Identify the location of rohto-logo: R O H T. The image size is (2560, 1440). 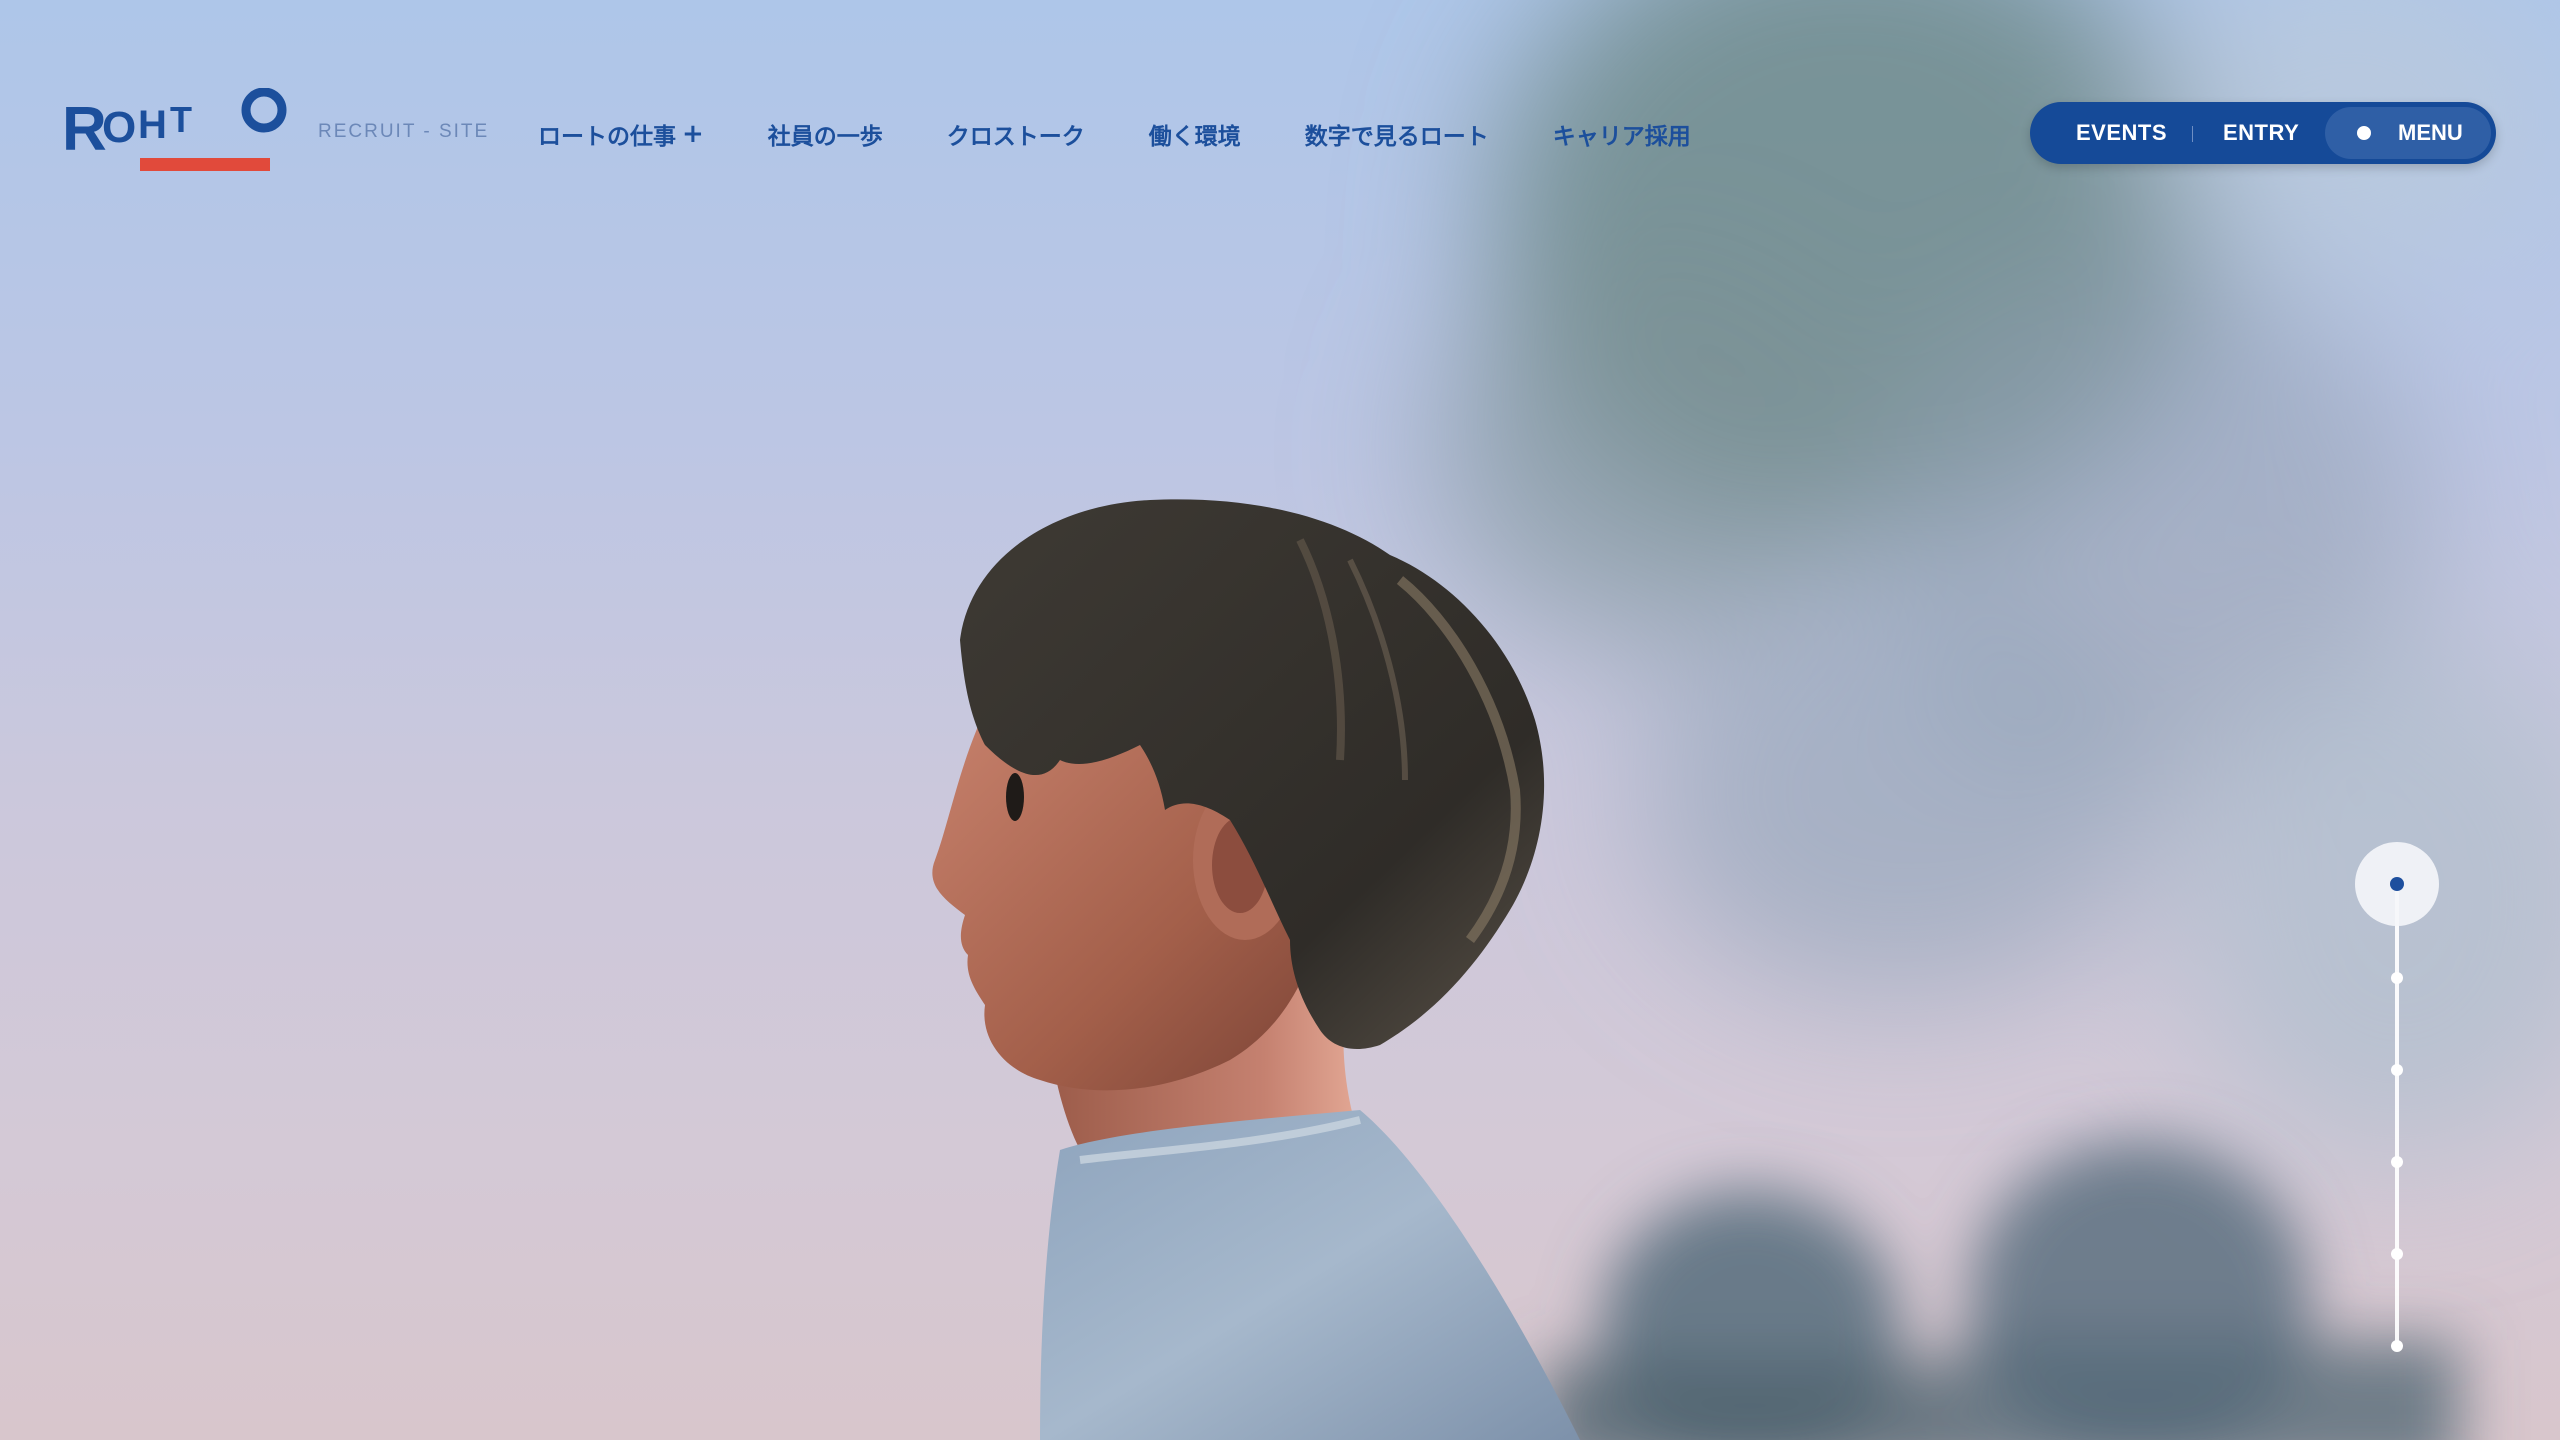
(178, 131).